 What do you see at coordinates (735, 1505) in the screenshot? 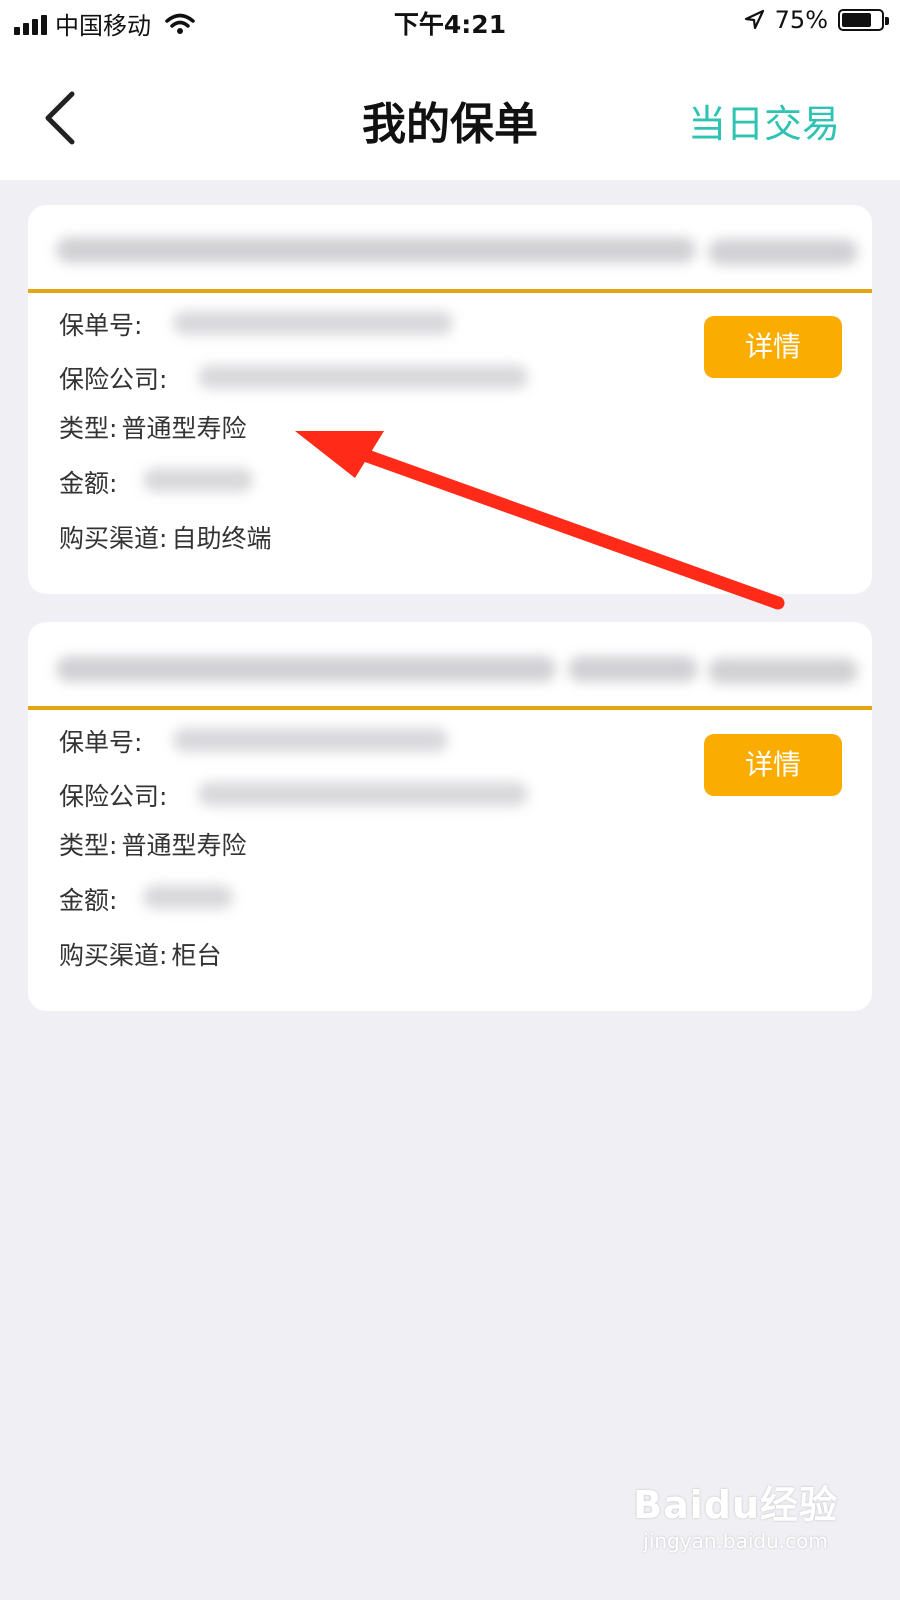
I see `watermark-logo: Baidu经验` at bounding box center [735, 1505].